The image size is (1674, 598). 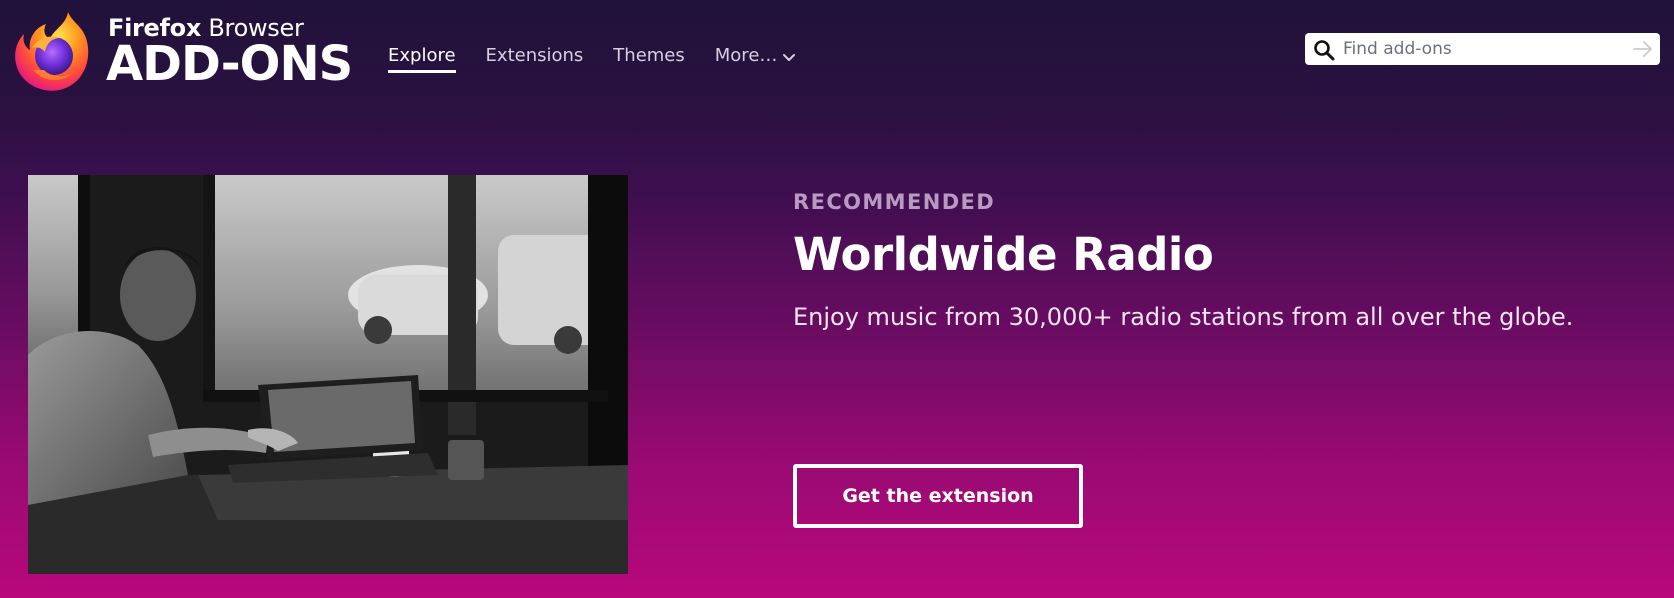 I want to click on recommended-label: RECOMMENDED, so click(x=894, y=202).